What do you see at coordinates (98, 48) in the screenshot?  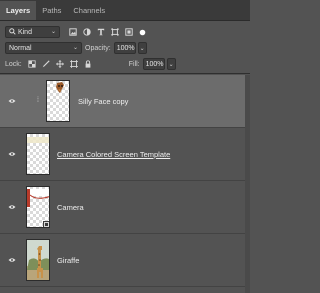 I see `opacity-label: Opacity:` at bounding box center [98, 48].